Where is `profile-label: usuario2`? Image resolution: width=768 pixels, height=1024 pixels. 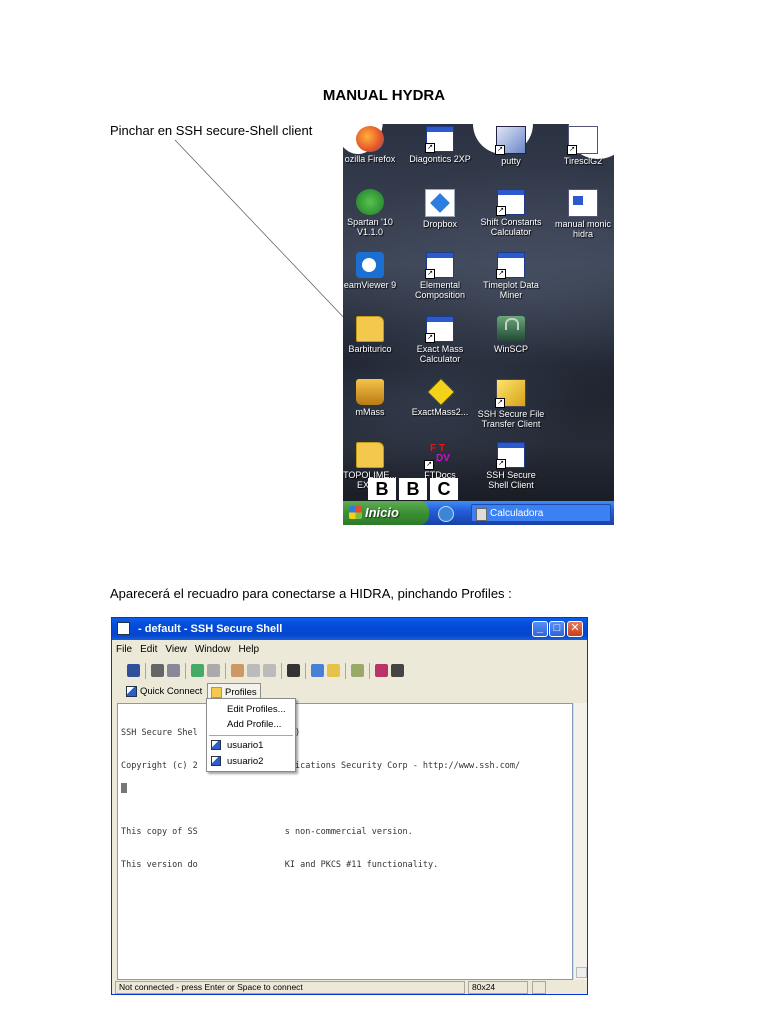
profile-label: usuario2 is located at coordinates (245, 761).